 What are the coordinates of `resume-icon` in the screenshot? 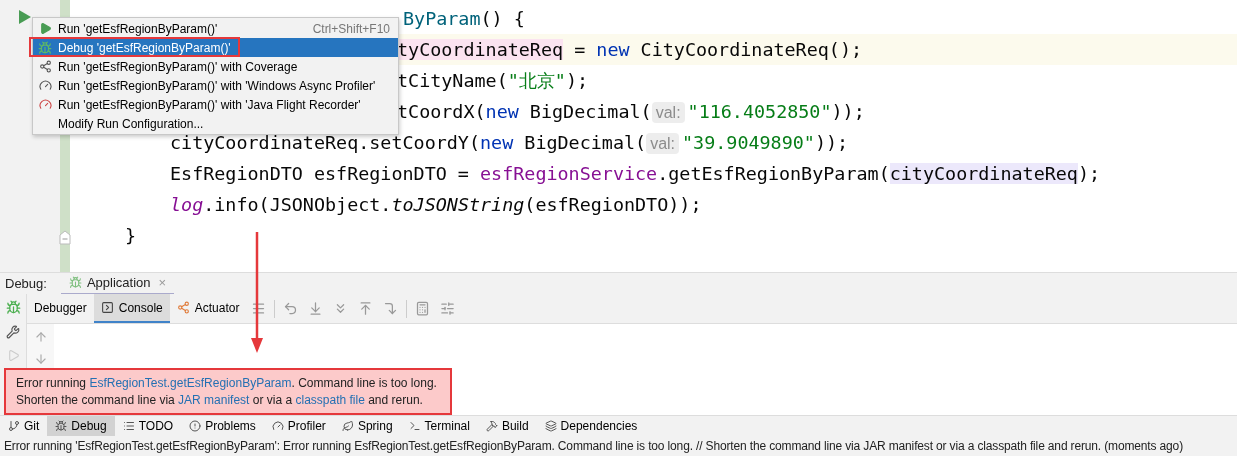 It's located at (13, 355).